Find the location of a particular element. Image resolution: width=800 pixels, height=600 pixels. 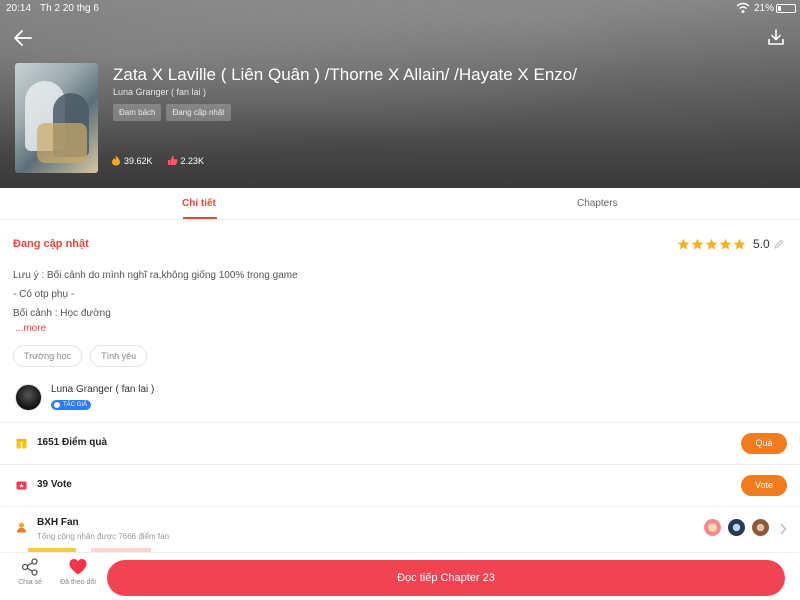

arrow-left-icon is located at coordinates (23, 38).